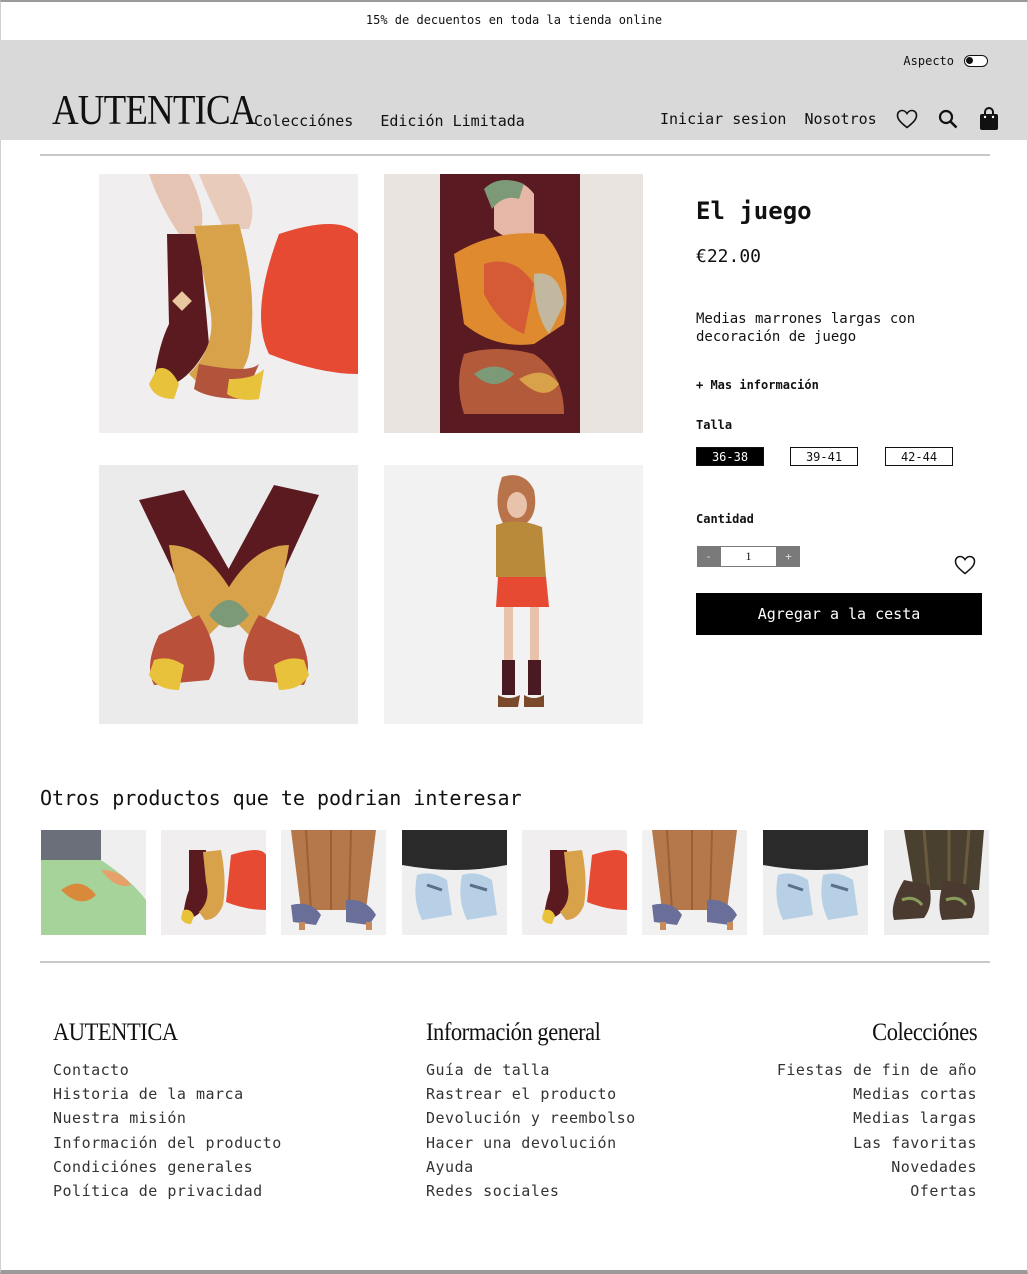  Describe the element at coordinates (513, 1032) in the screenshot. I see `footer-heading: Información general` at that location.